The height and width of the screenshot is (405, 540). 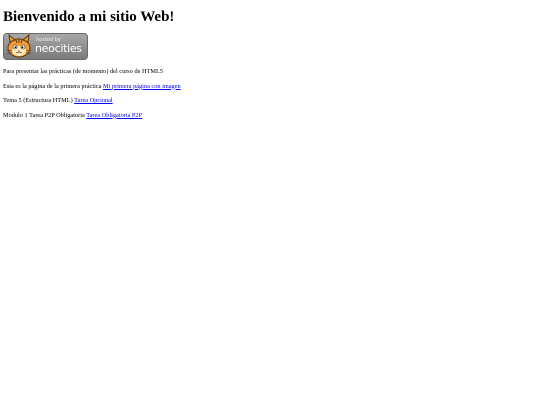 What do you see at coordinates (89, 17) in the screenshot?
I see `page-title: Bienvenido a mi sitio Web!` at bounding box center [89, 17].